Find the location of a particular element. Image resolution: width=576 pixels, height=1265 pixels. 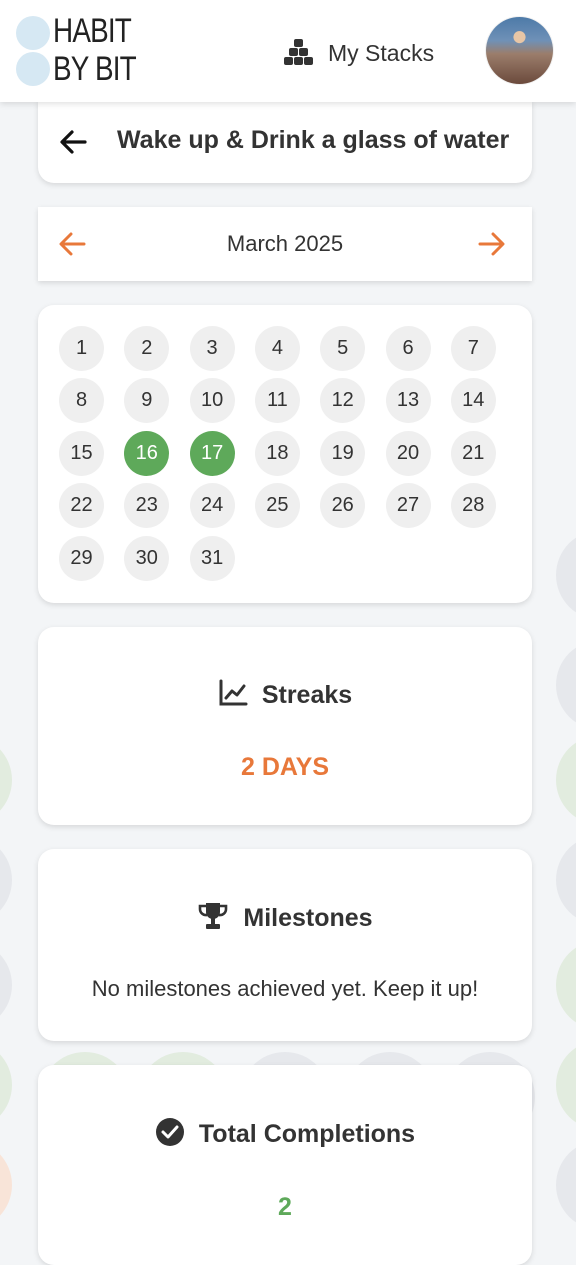

habit-title-card: Wake up & Drink a glass of water is located at coordinates (285, 141).